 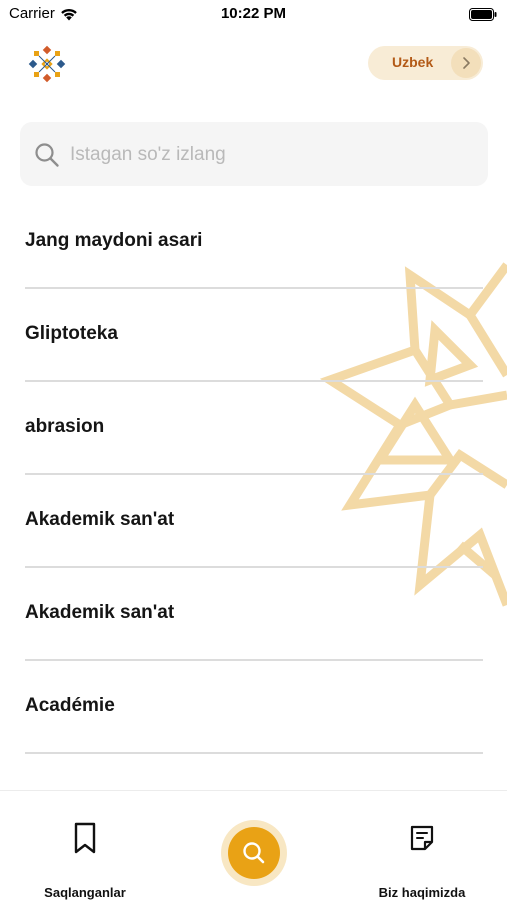 I want to click on status-time: 10:22 PM, so click(x=253, y=13).